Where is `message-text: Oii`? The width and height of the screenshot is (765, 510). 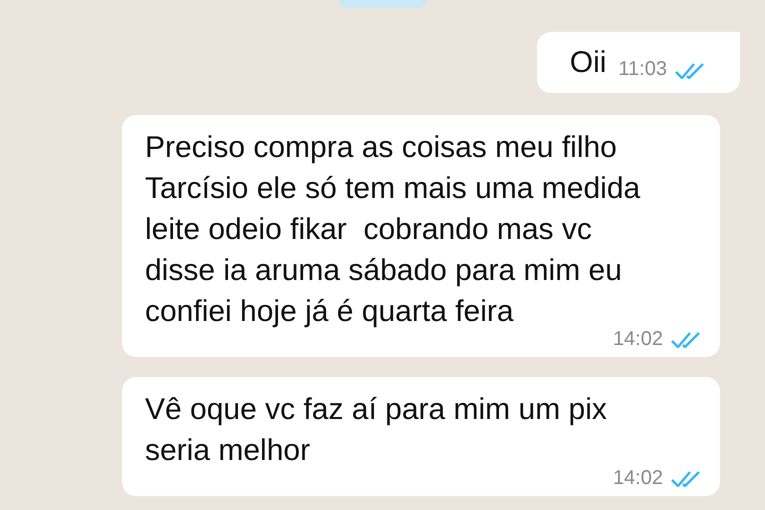
message-text: Oii is located at coordinates (588, 63).